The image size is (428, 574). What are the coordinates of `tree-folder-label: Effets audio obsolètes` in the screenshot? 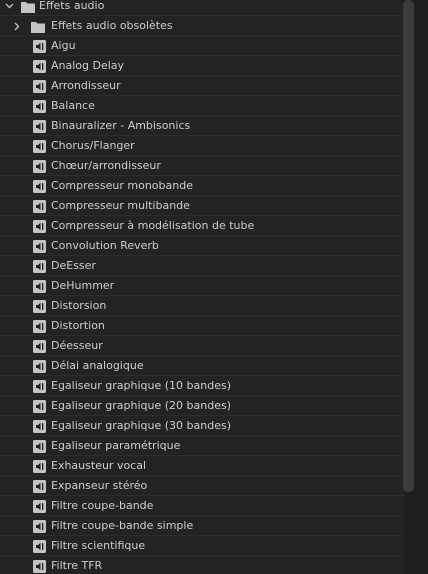 It's located at (112, 25).